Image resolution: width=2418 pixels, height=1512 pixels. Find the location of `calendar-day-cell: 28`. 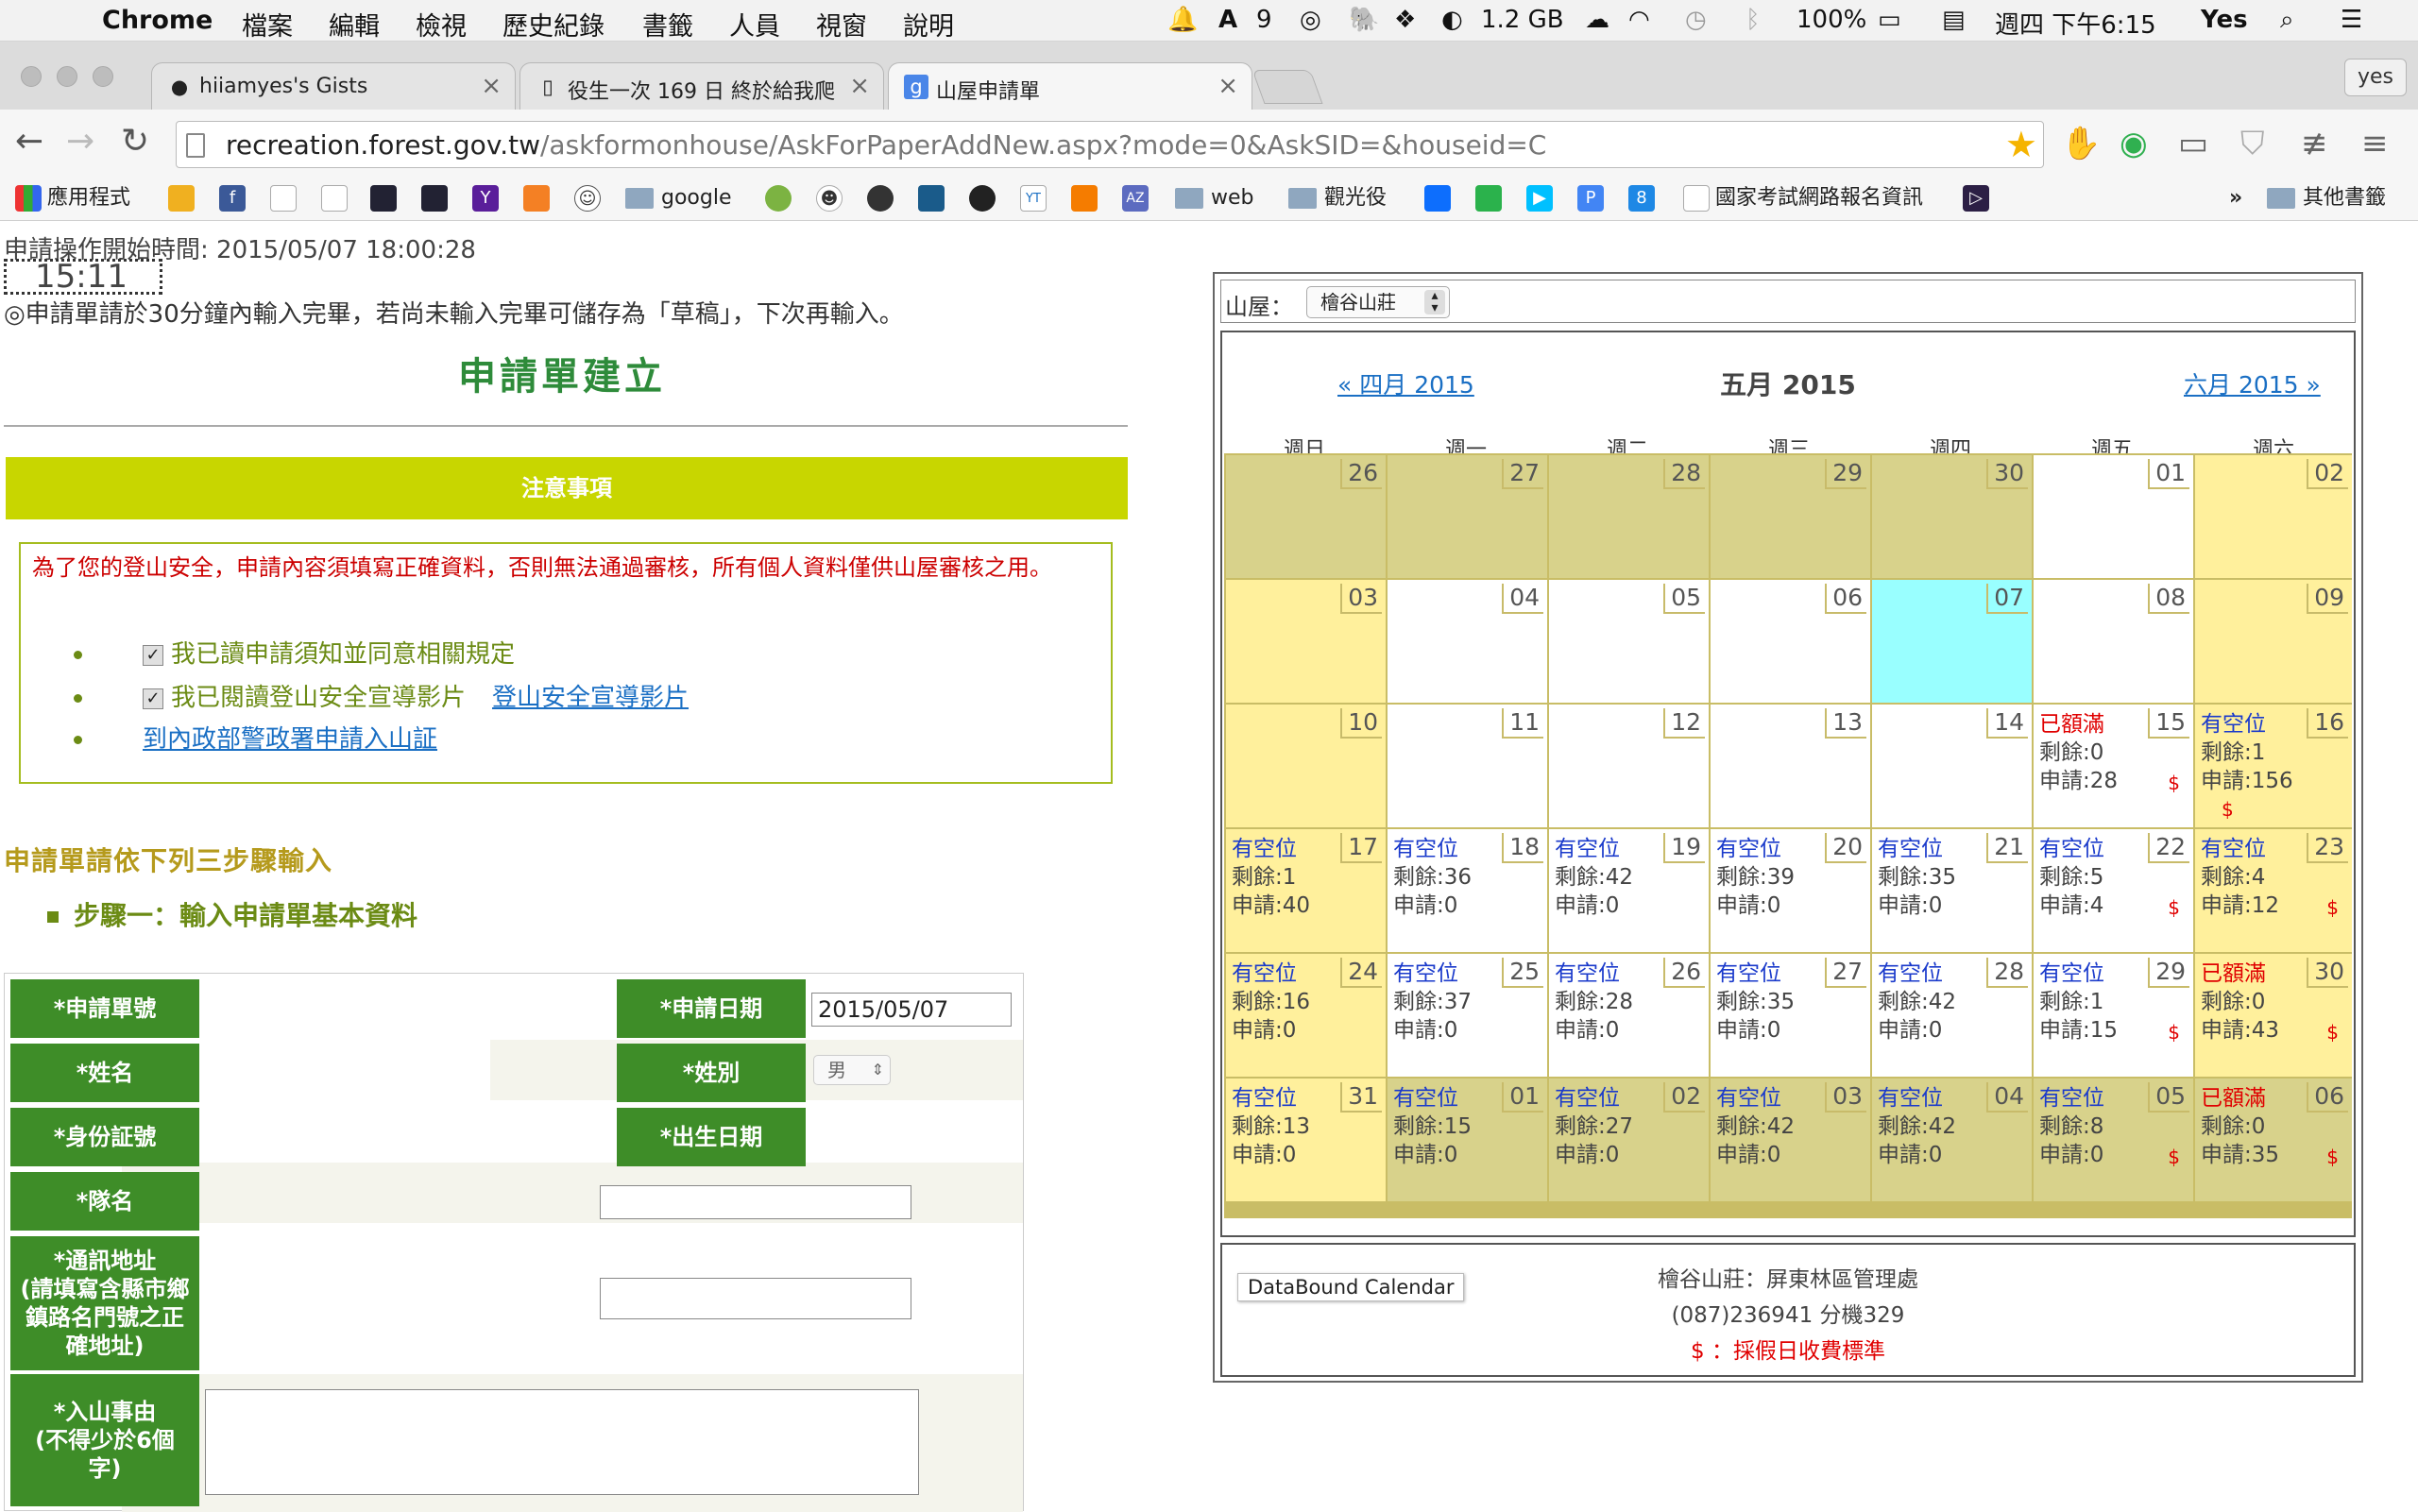

calendar-day-cell: 28 is located at coordinates (1629, 516).